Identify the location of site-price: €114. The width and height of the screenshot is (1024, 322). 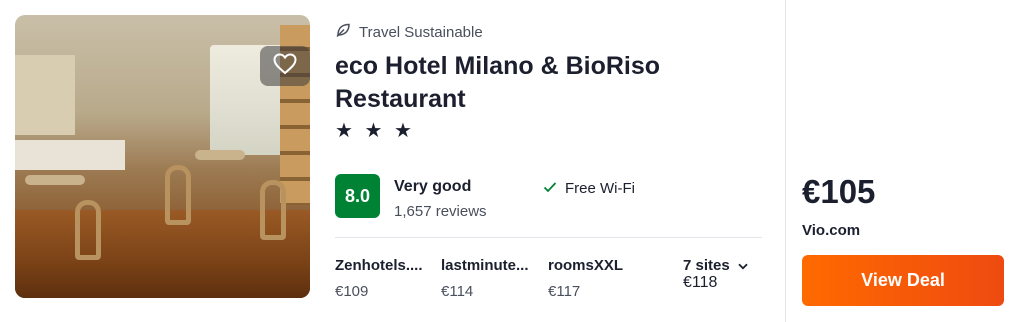
(457, 291).